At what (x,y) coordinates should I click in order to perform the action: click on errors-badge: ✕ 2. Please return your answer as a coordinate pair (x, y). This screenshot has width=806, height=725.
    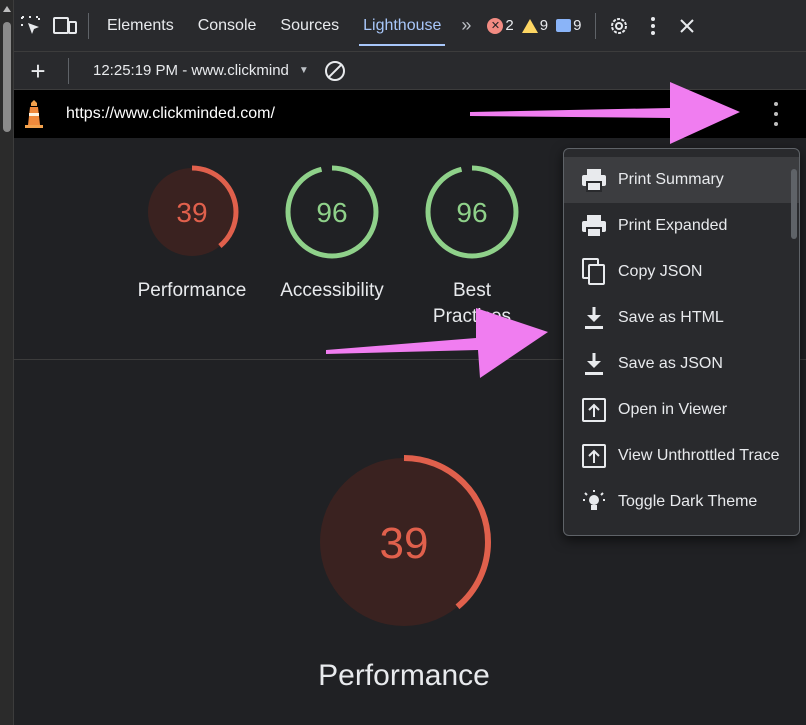
    Looking at the image, I should click on (500, 25).